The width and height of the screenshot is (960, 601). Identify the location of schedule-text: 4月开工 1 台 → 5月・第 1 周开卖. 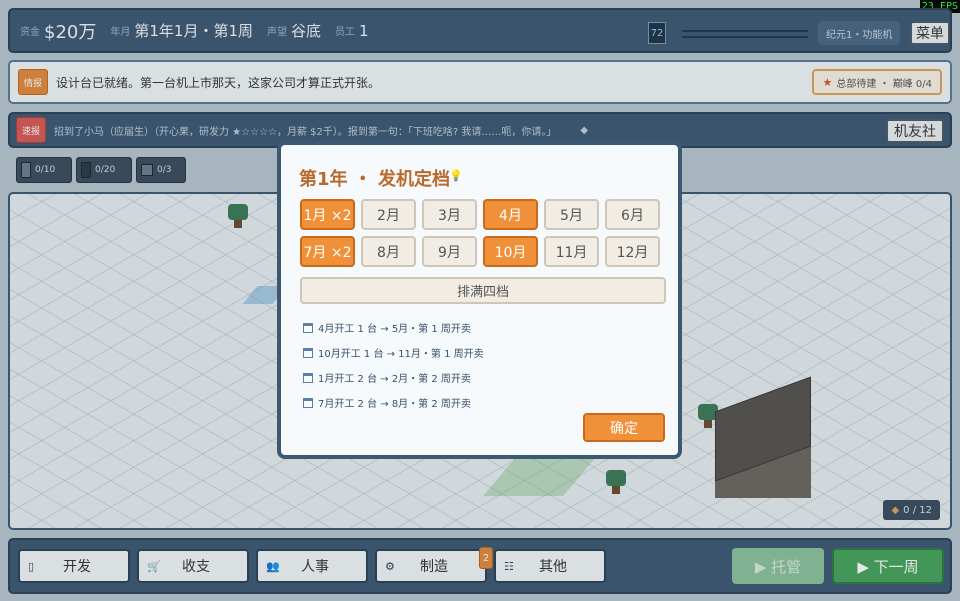
(394, 329).